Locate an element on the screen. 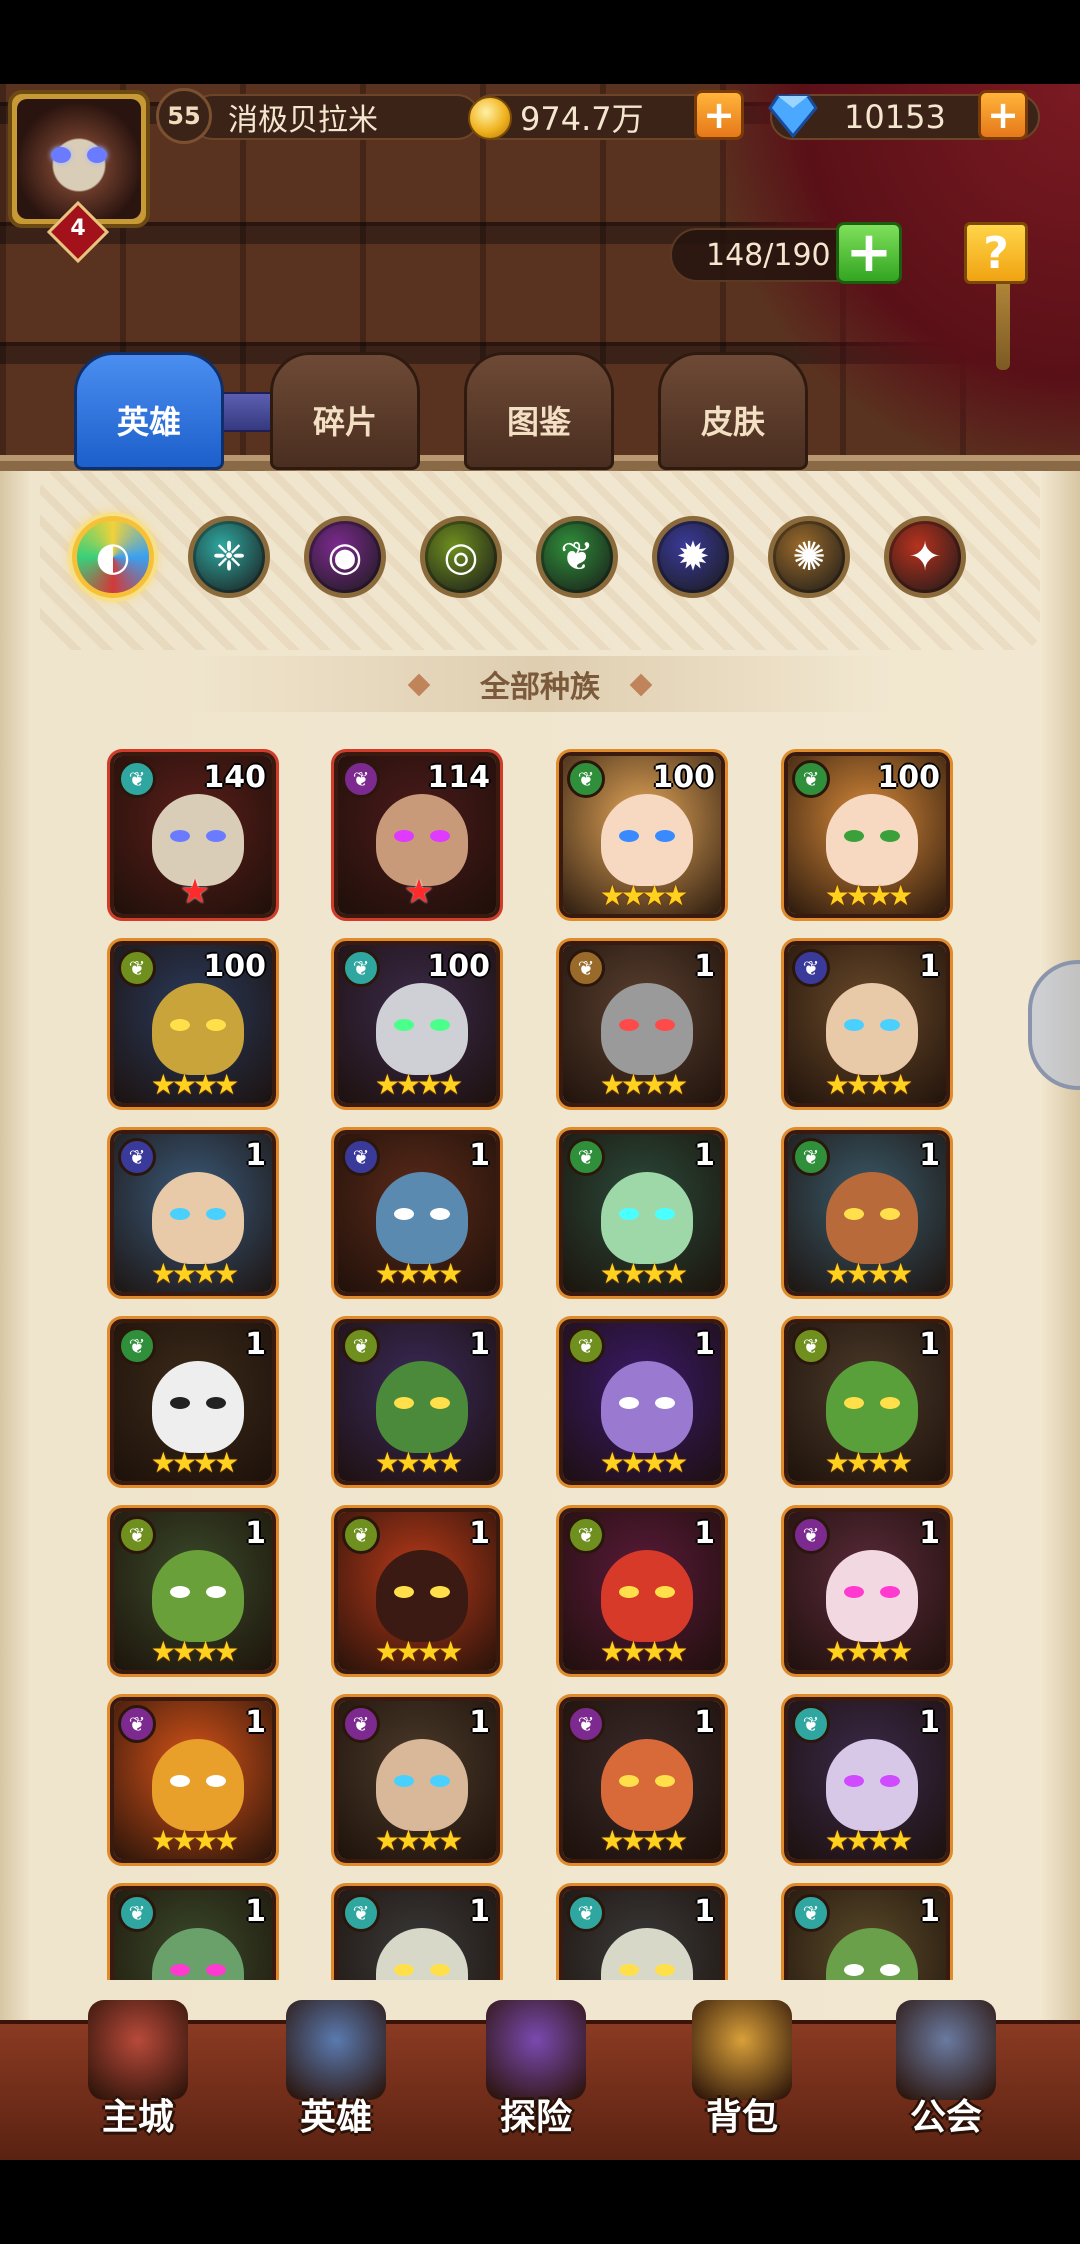  nav-castle: 主城 is located at coordinates (138, 2070).